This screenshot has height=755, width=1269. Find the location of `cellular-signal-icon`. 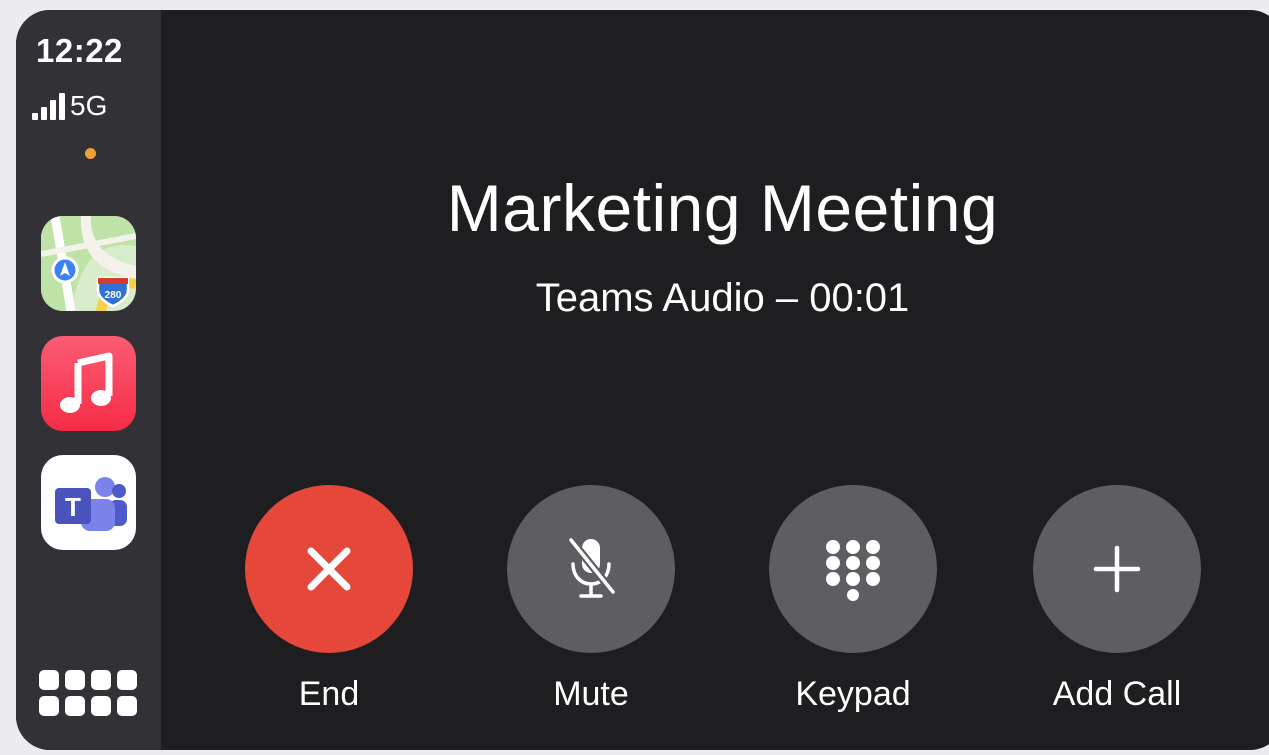

cellular-signal-icon is located at coordinates (48, 106).